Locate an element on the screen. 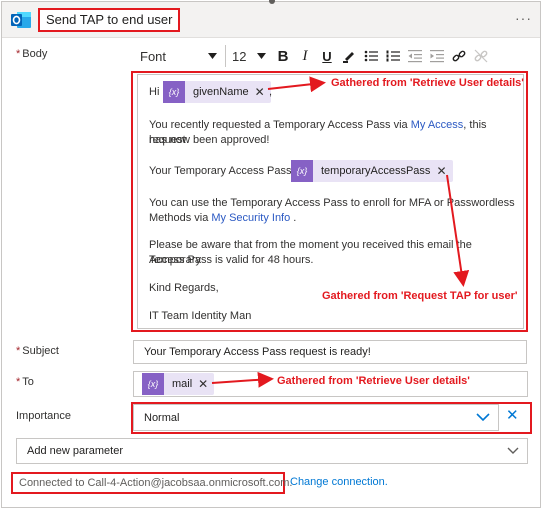 Image resolution: width=542 pixels, height=509 pixels. annotation-request-tap: Gathered from 'Request TAP for user' is located at coordinates (420, 296).